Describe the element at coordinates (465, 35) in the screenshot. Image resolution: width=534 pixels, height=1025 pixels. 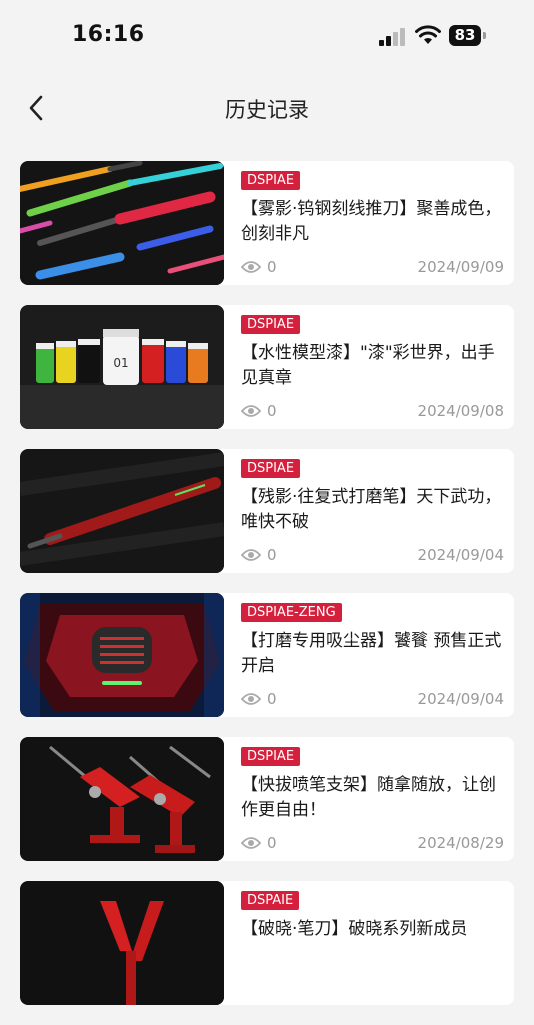
I see `battery-level: 83` at that location.